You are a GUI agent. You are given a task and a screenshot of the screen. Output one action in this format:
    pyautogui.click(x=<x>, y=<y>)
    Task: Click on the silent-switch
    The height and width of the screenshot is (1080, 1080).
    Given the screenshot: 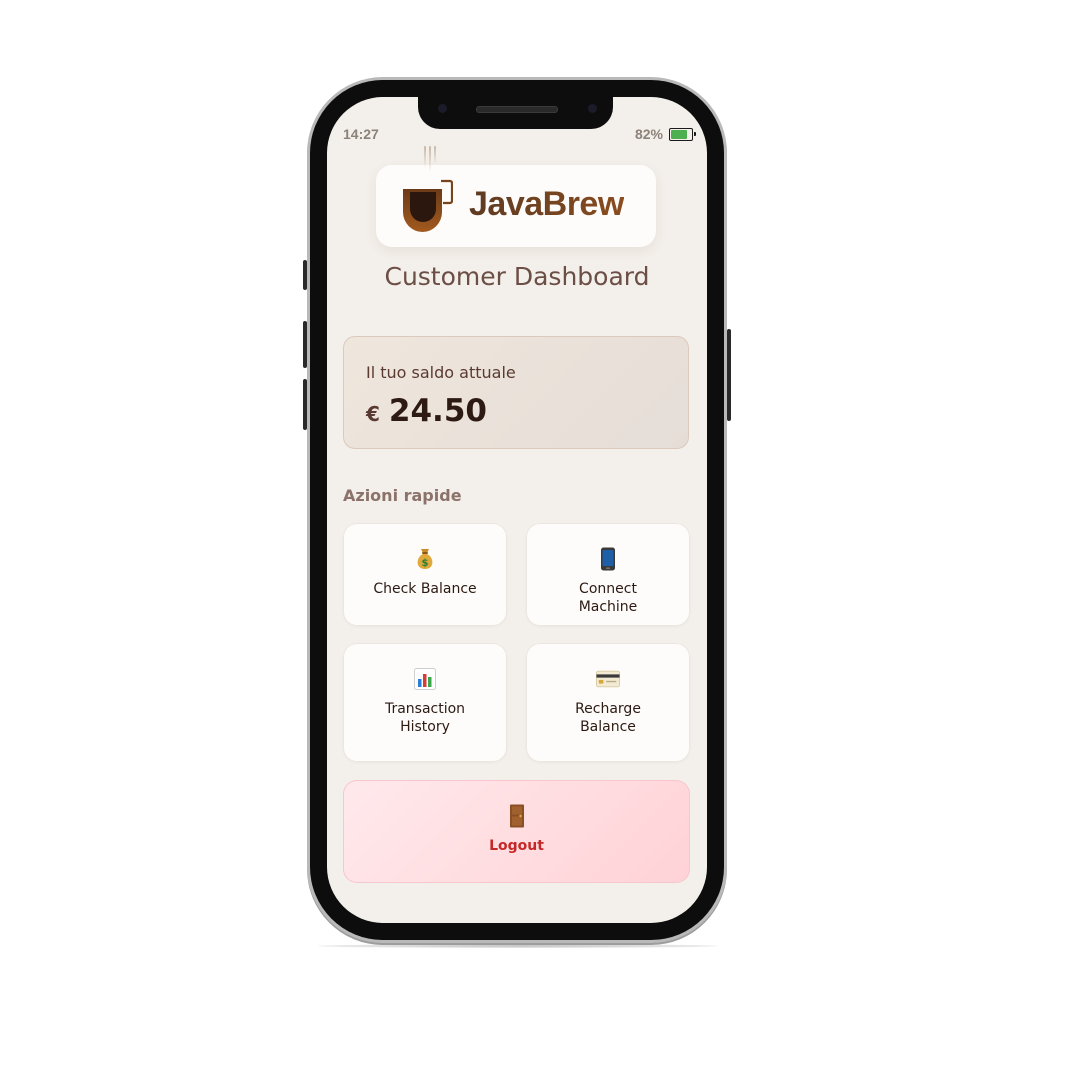 What is the action you would take?
    pyautogui.click(x=305, y=275)
    